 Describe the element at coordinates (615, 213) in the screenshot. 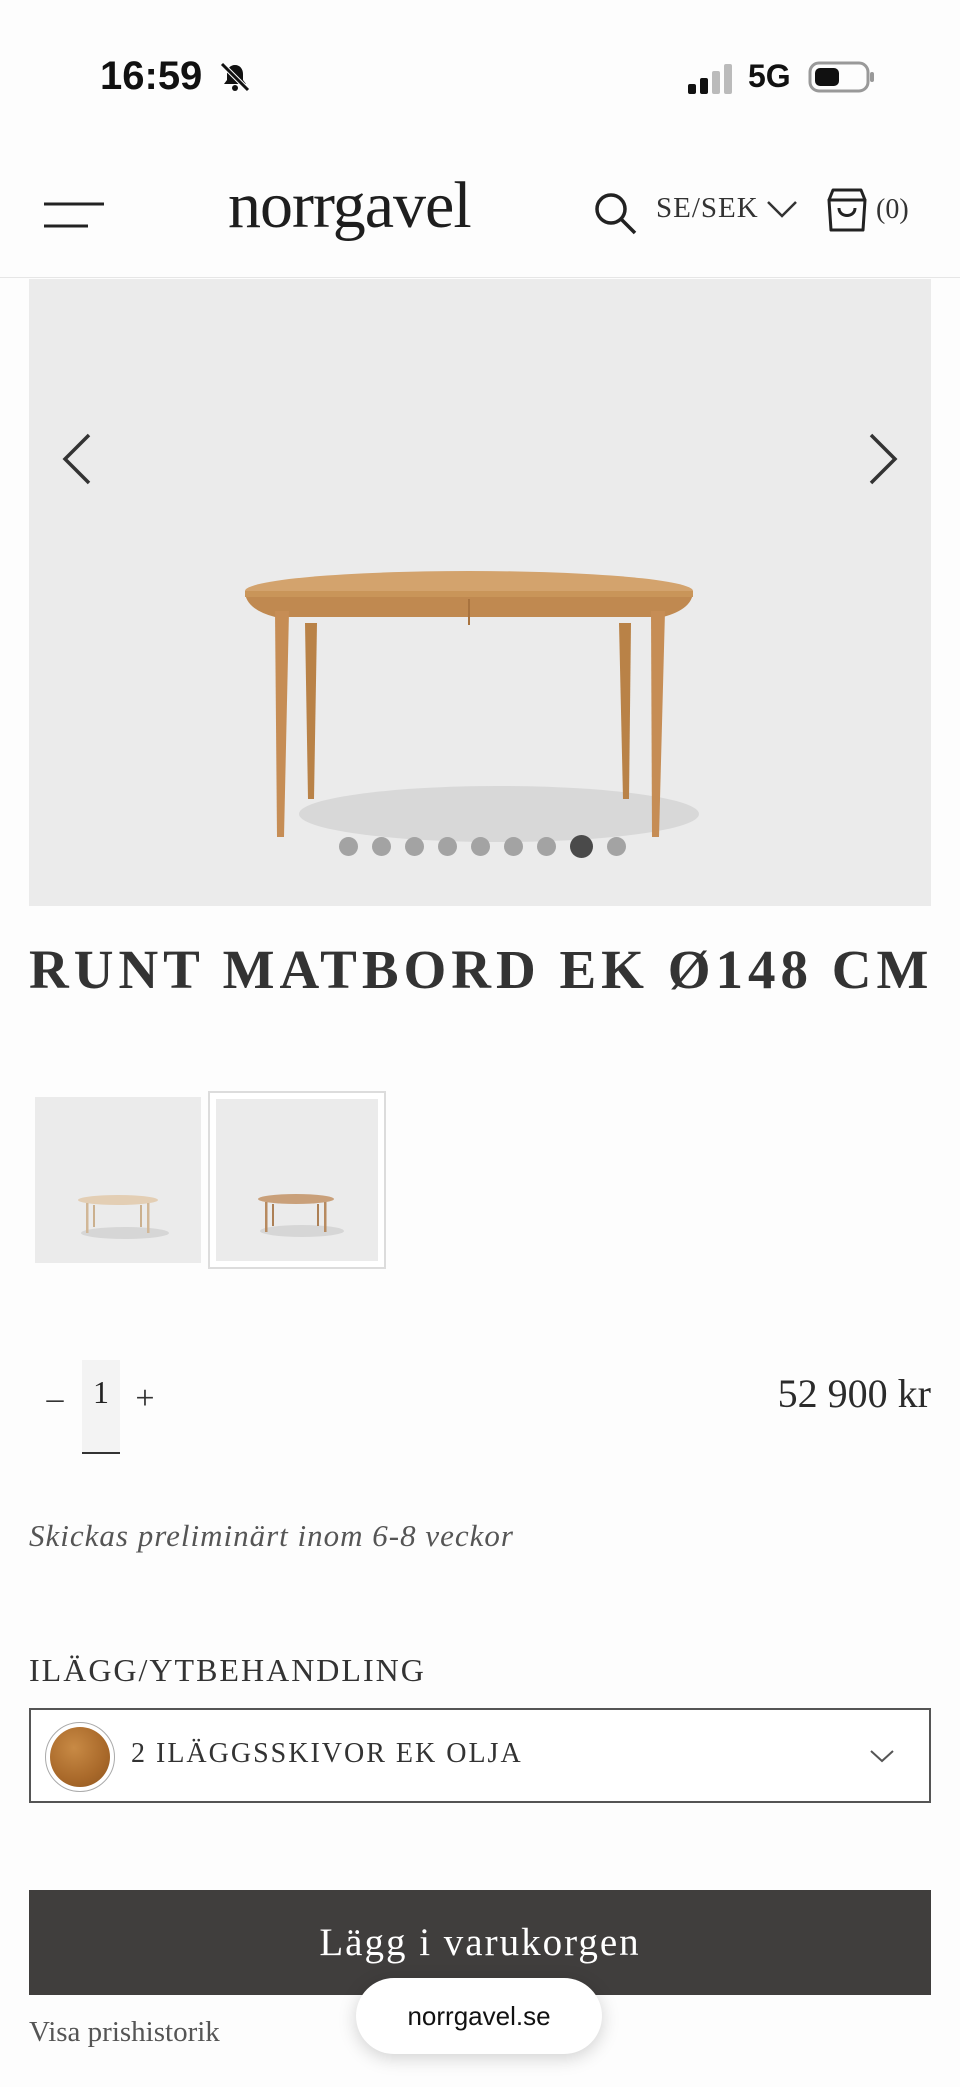

I see `search-icon` at that location.